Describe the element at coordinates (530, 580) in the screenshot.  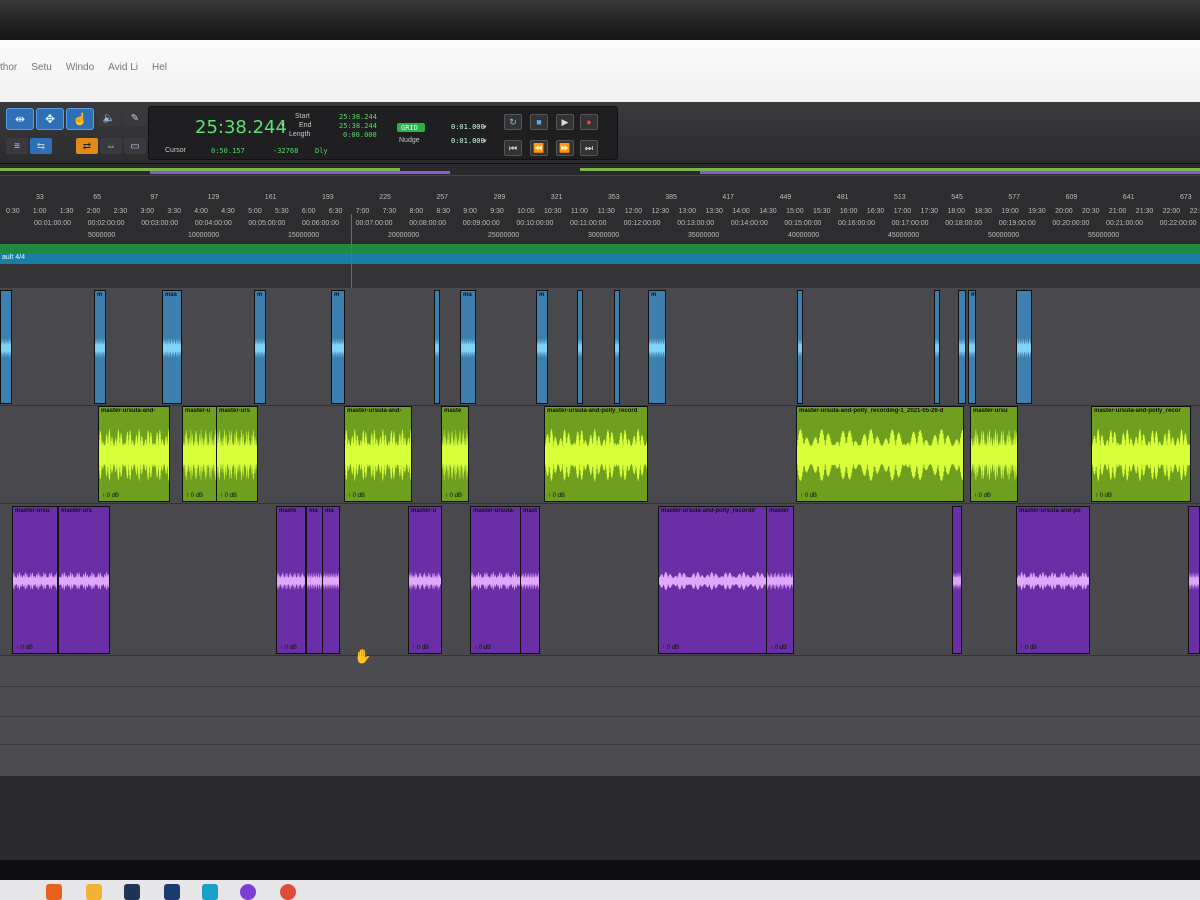
I see `purple-audio-clip: mast` at that location.